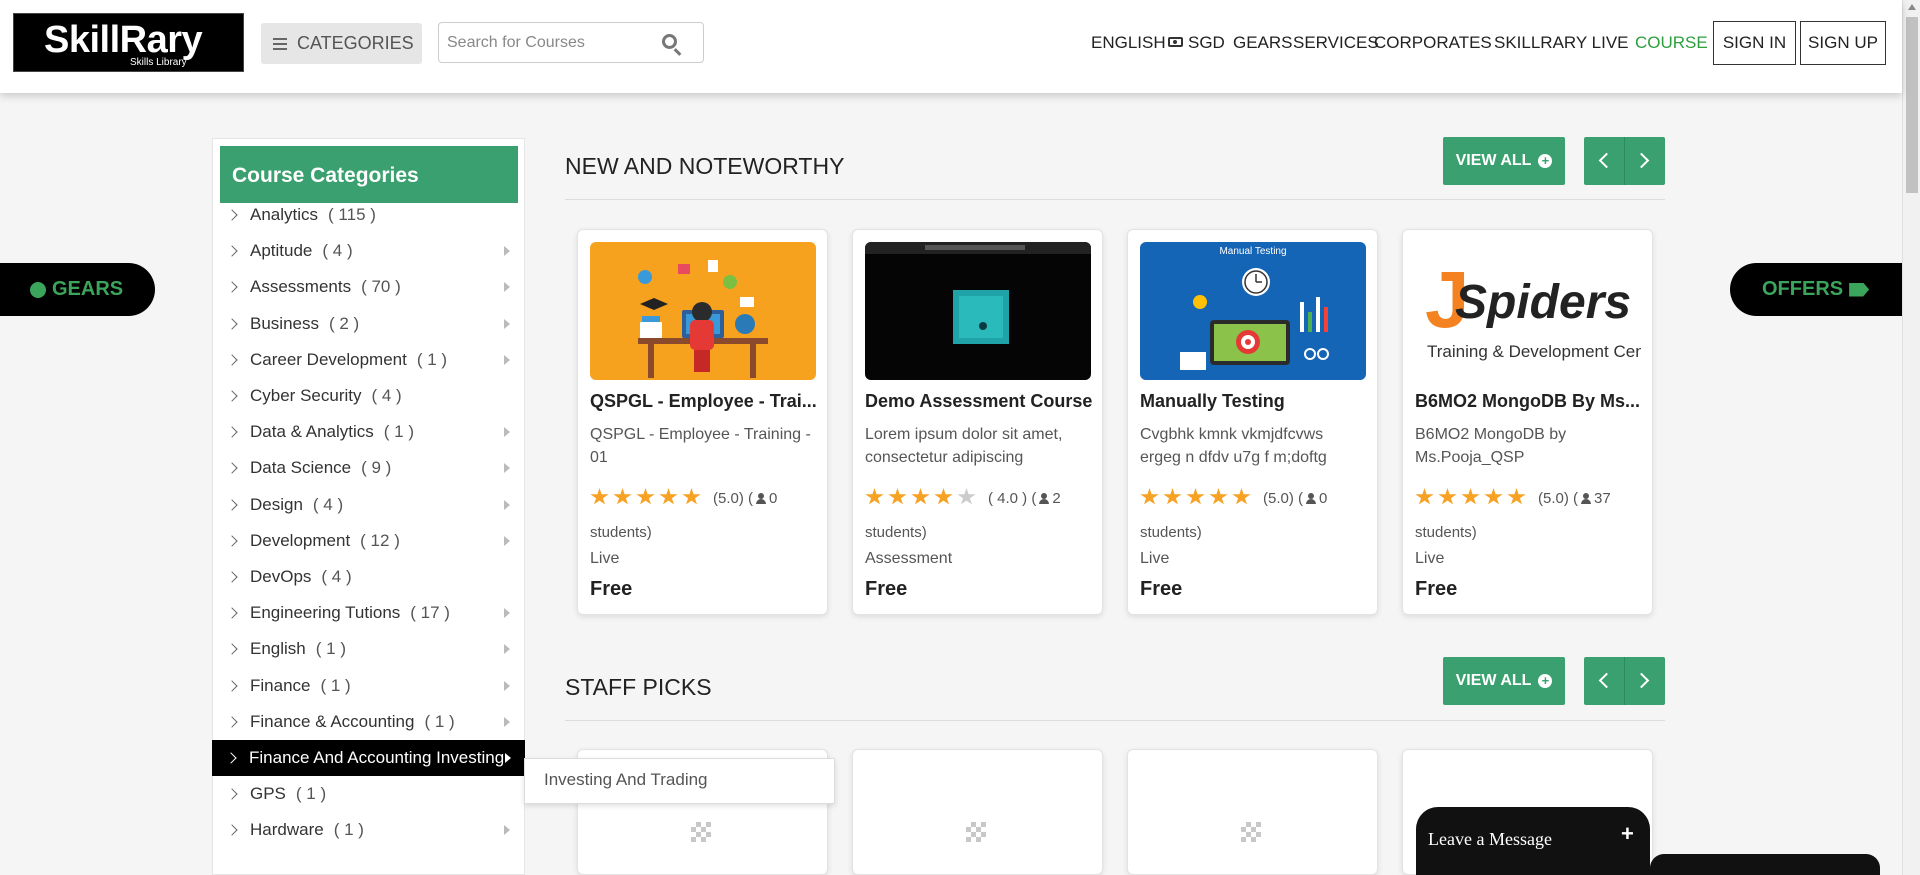  Describe the element at coordinates (1336, 43) in the screenshot. I see `nav-services: SERVICES` at that location.